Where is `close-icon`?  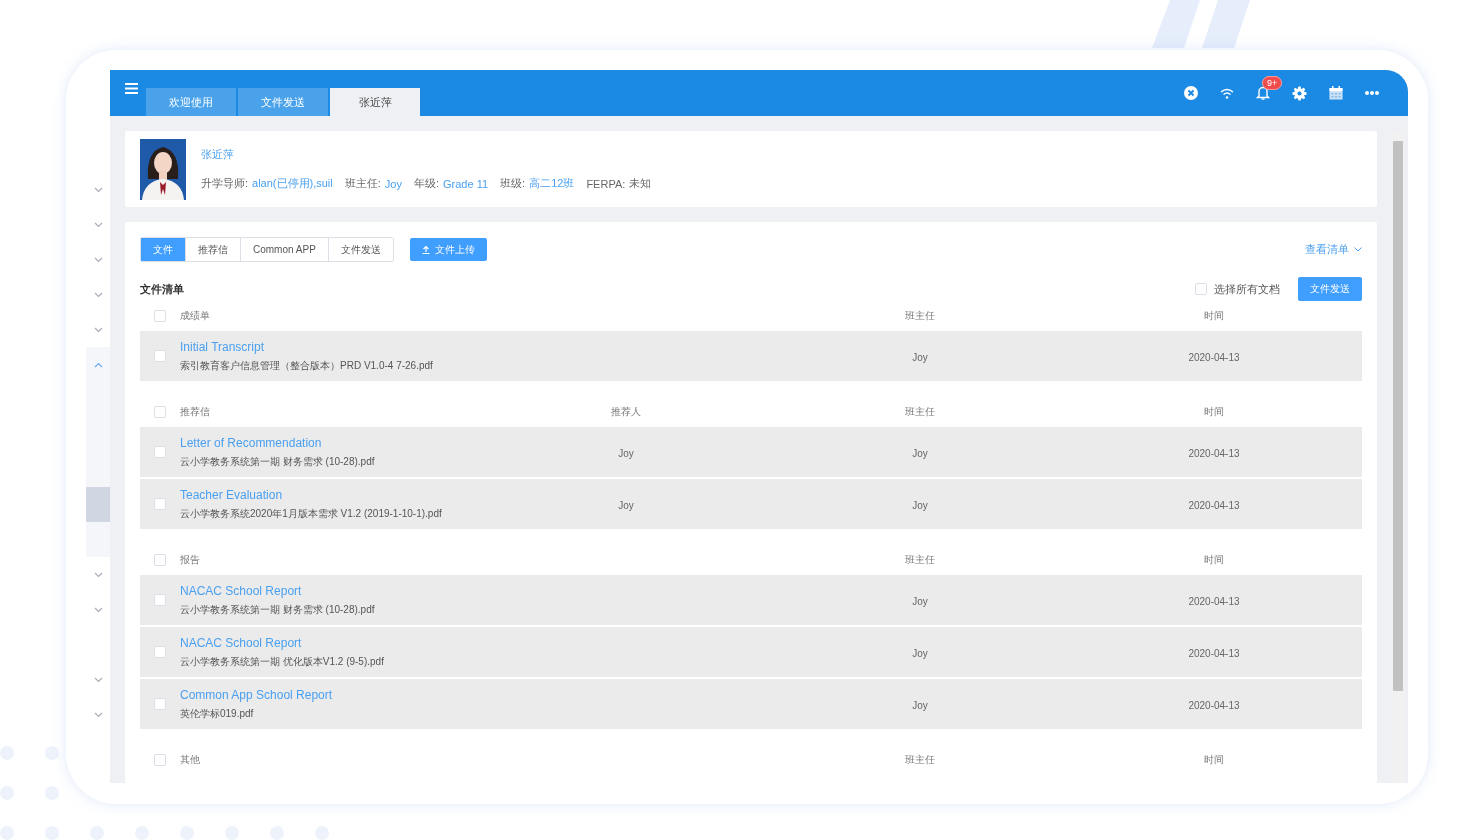 close-icon is located at coordinates (1191, 93).